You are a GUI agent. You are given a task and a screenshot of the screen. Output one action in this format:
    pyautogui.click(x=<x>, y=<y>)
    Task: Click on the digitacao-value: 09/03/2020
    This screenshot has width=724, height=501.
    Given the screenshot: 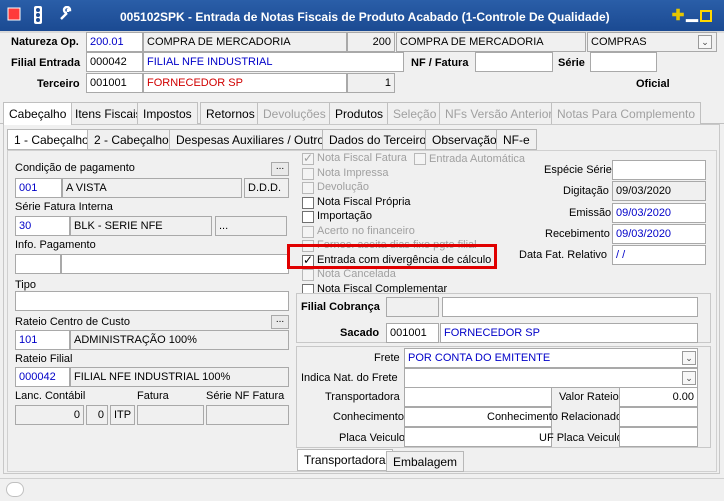 What is the action you would take?
    pyautogui.click(x=659, y=191)
    